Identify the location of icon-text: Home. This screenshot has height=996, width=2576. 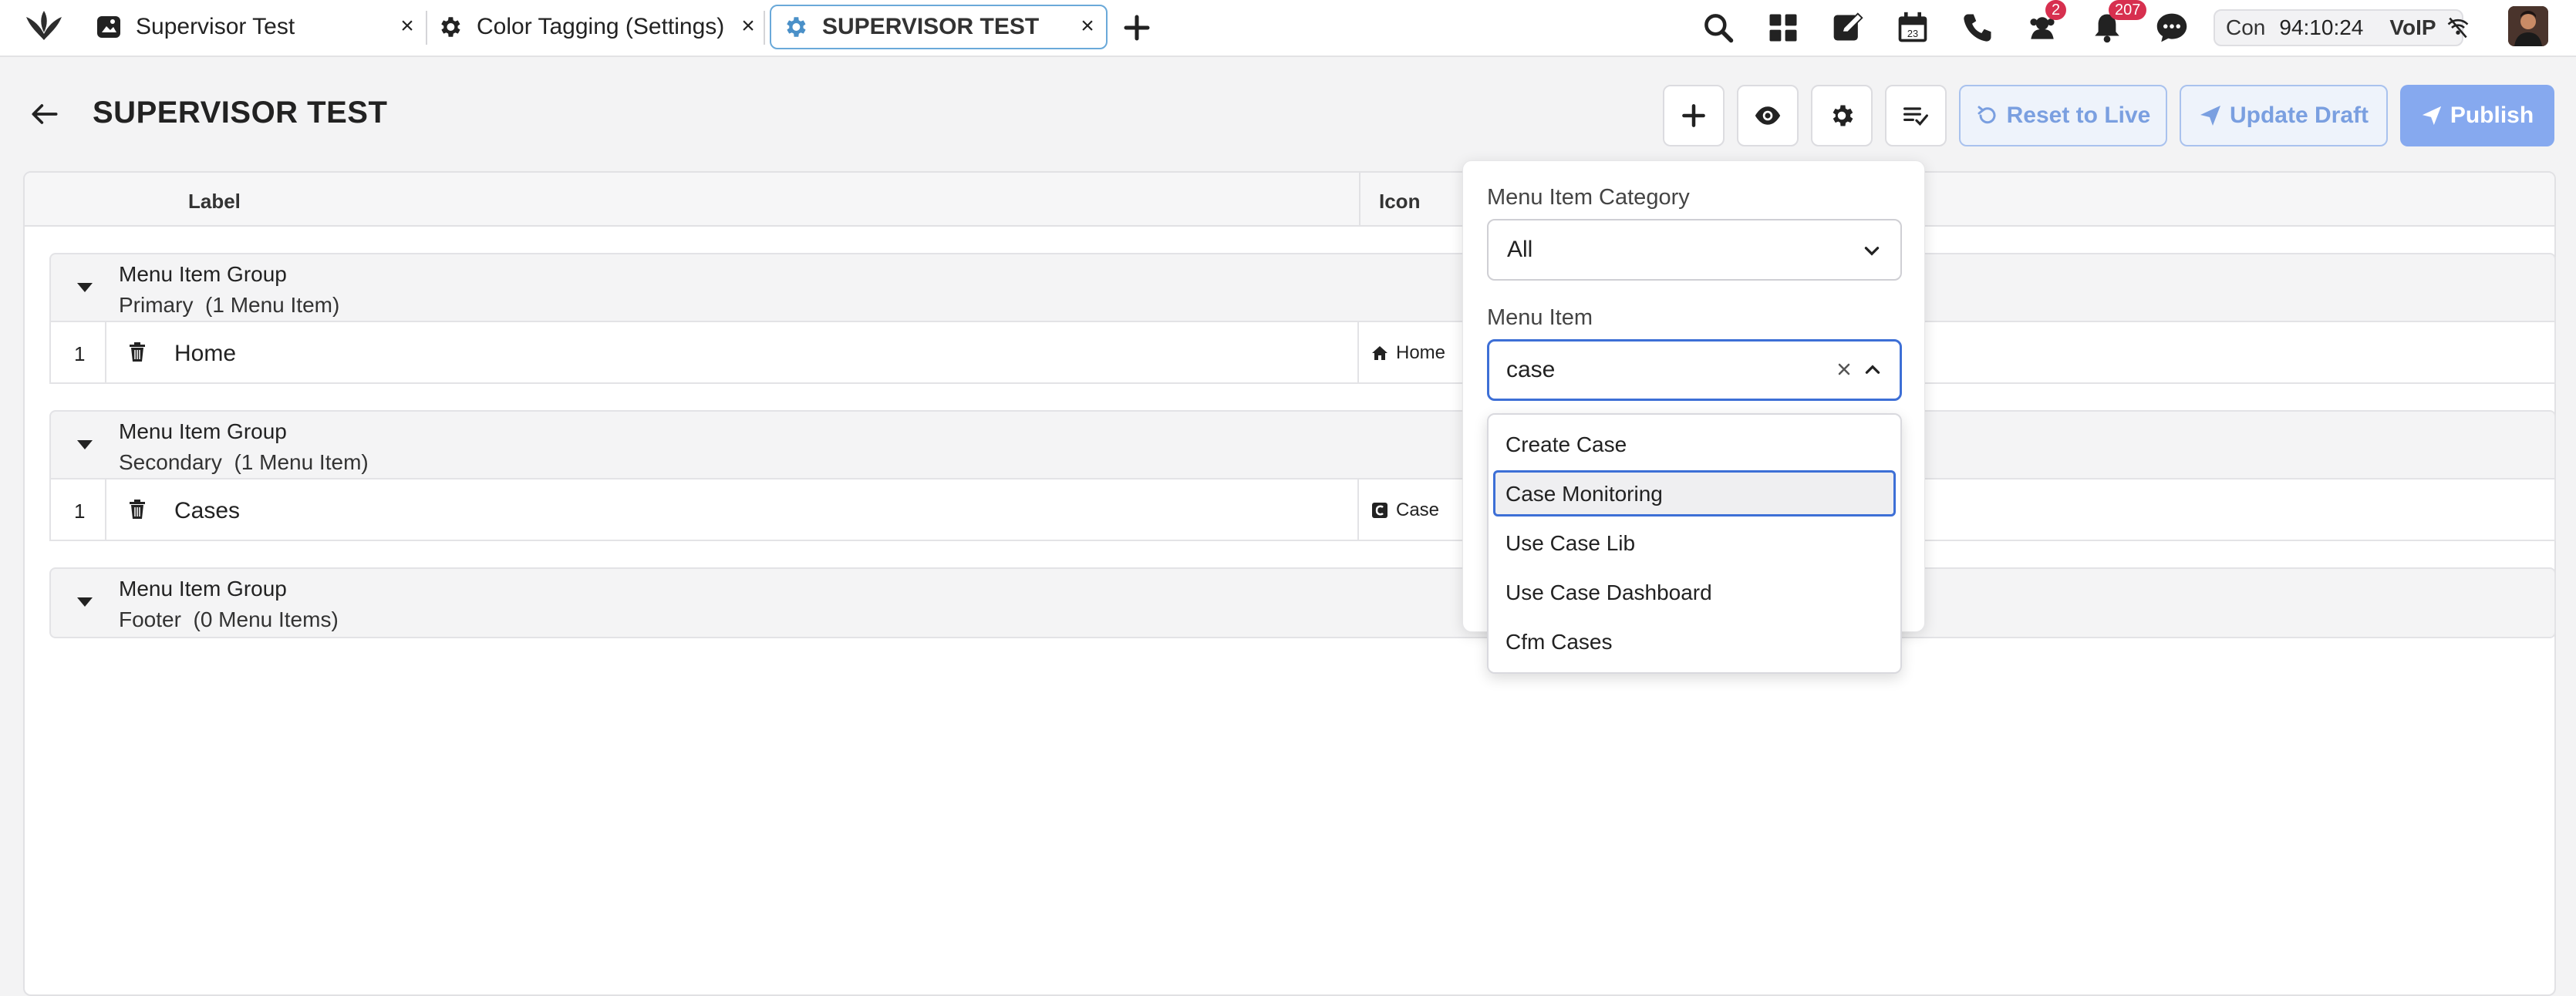
(1421, 352).